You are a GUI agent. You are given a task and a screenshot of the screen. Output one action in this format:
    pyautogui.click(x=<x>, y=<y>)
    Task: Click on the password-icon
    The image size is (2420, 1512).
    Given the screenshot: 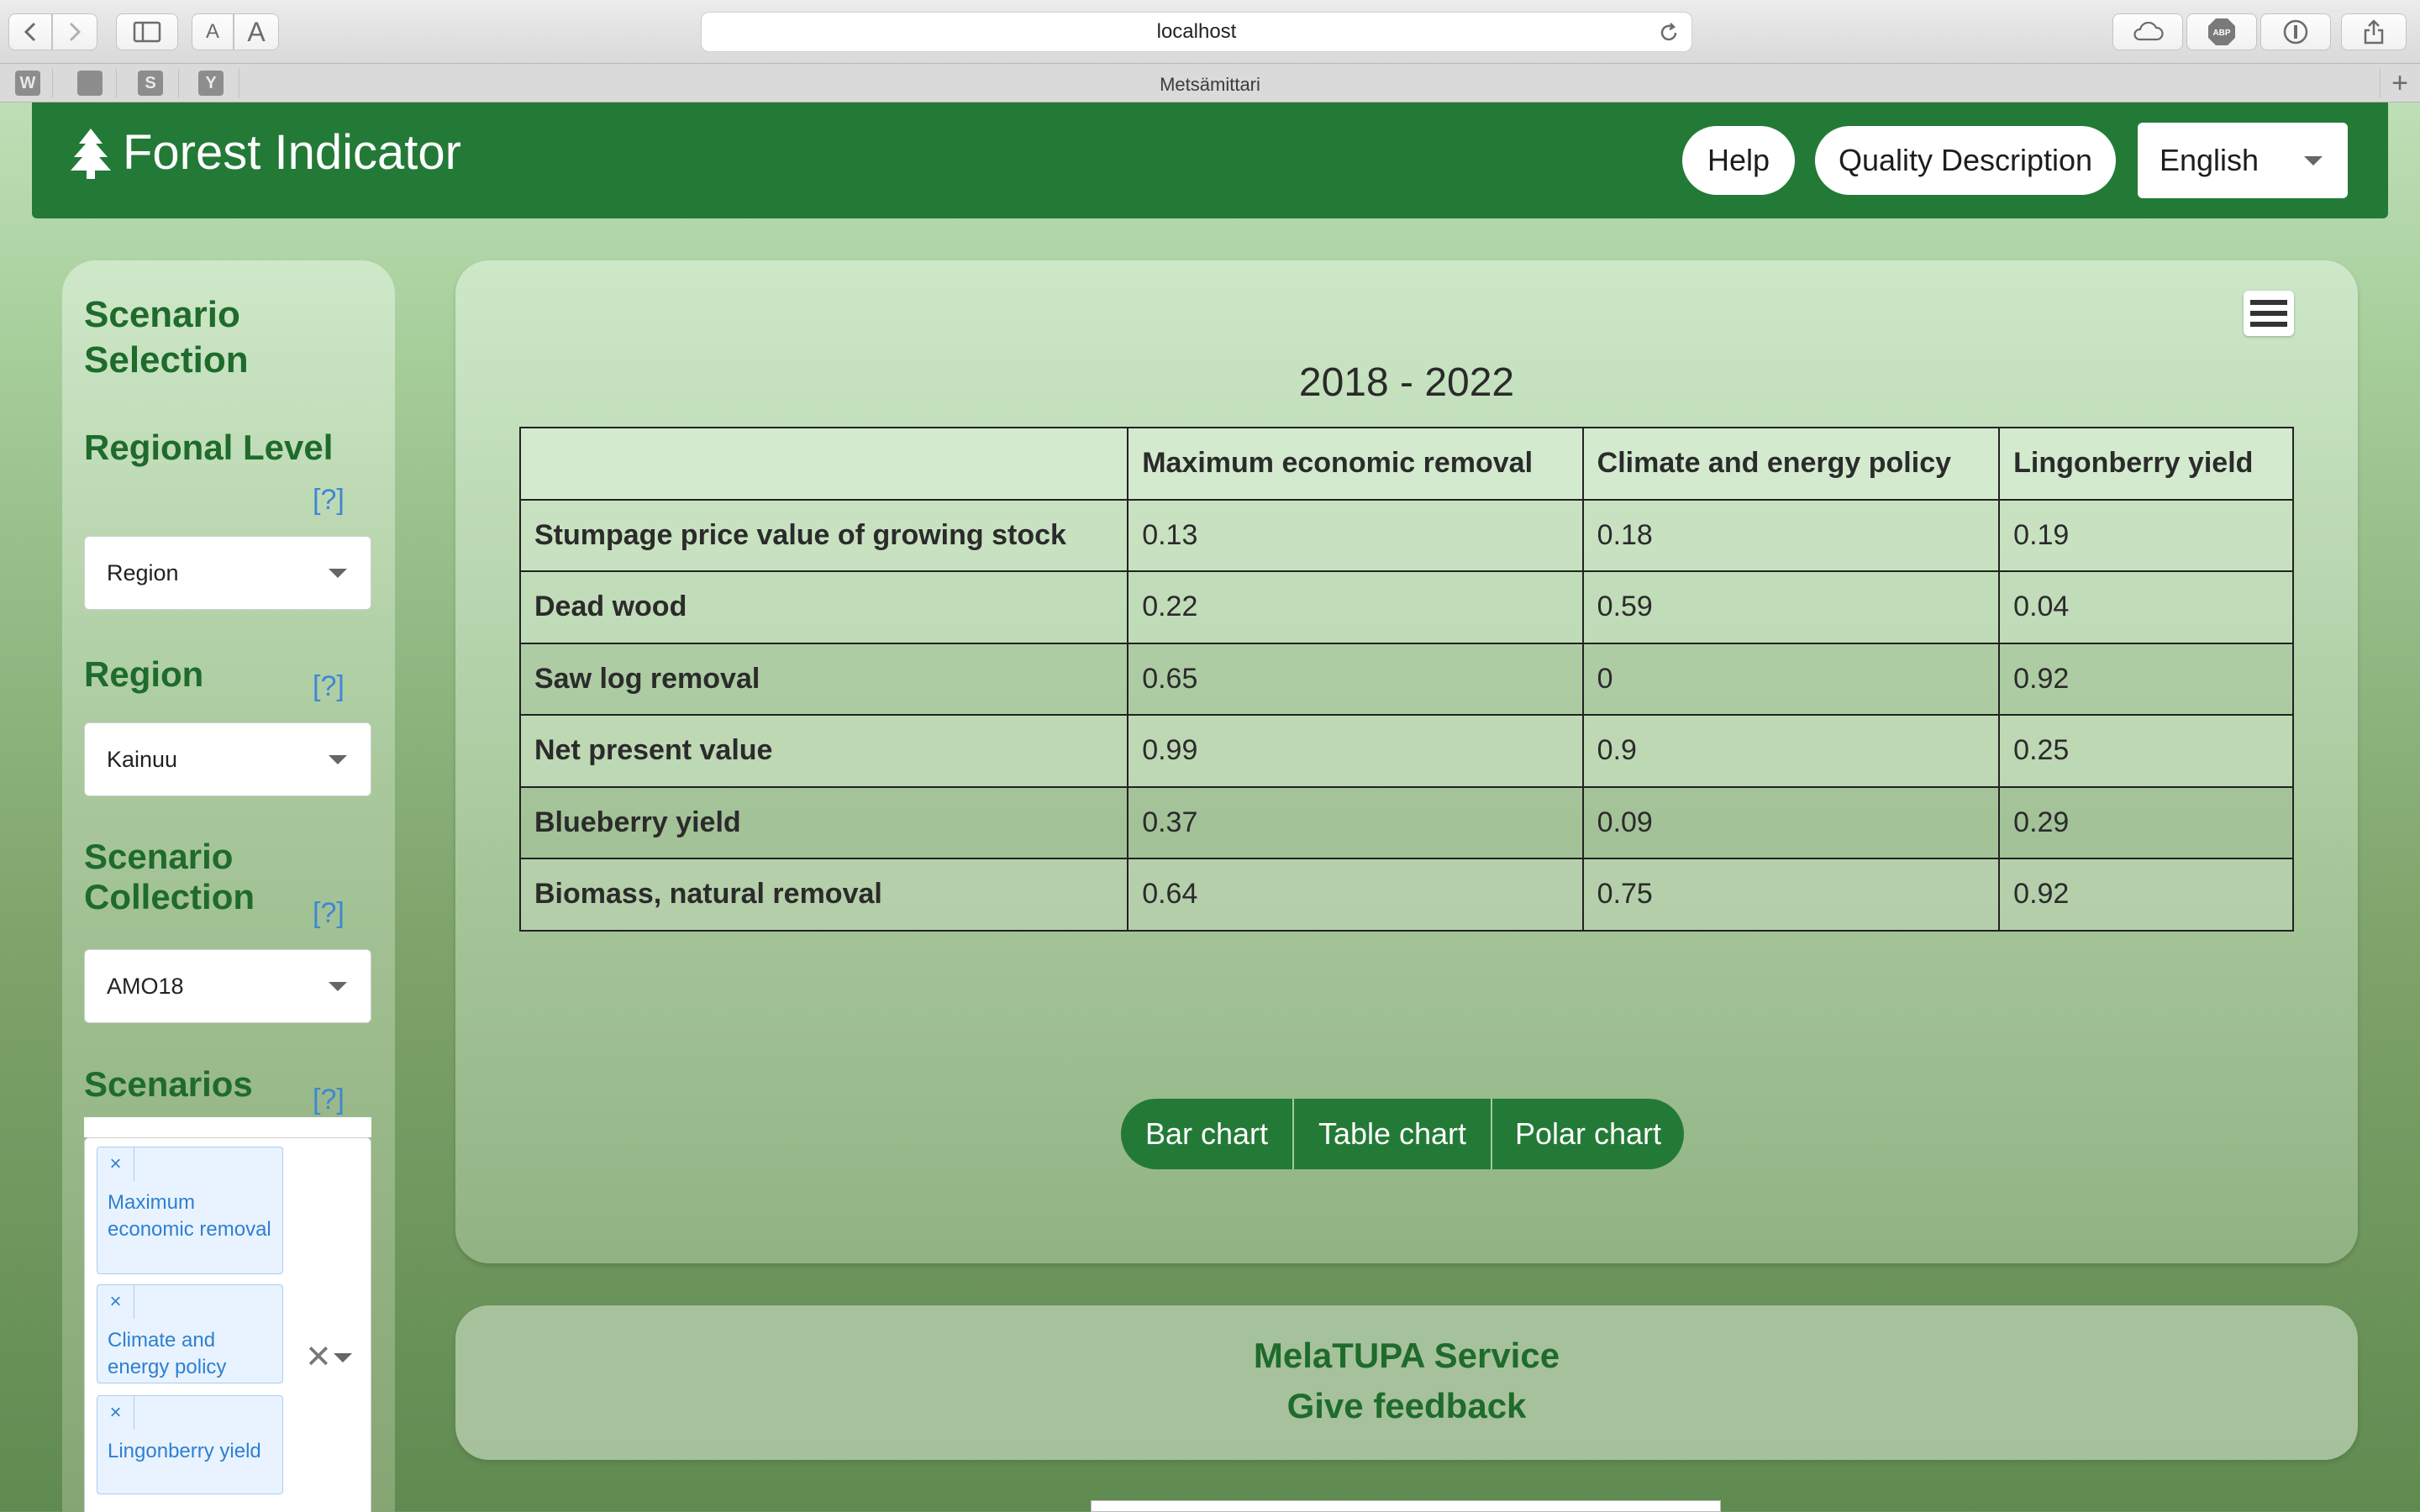 What is the action you would take?
    pyautogui.click(x=2295, y=32)
    